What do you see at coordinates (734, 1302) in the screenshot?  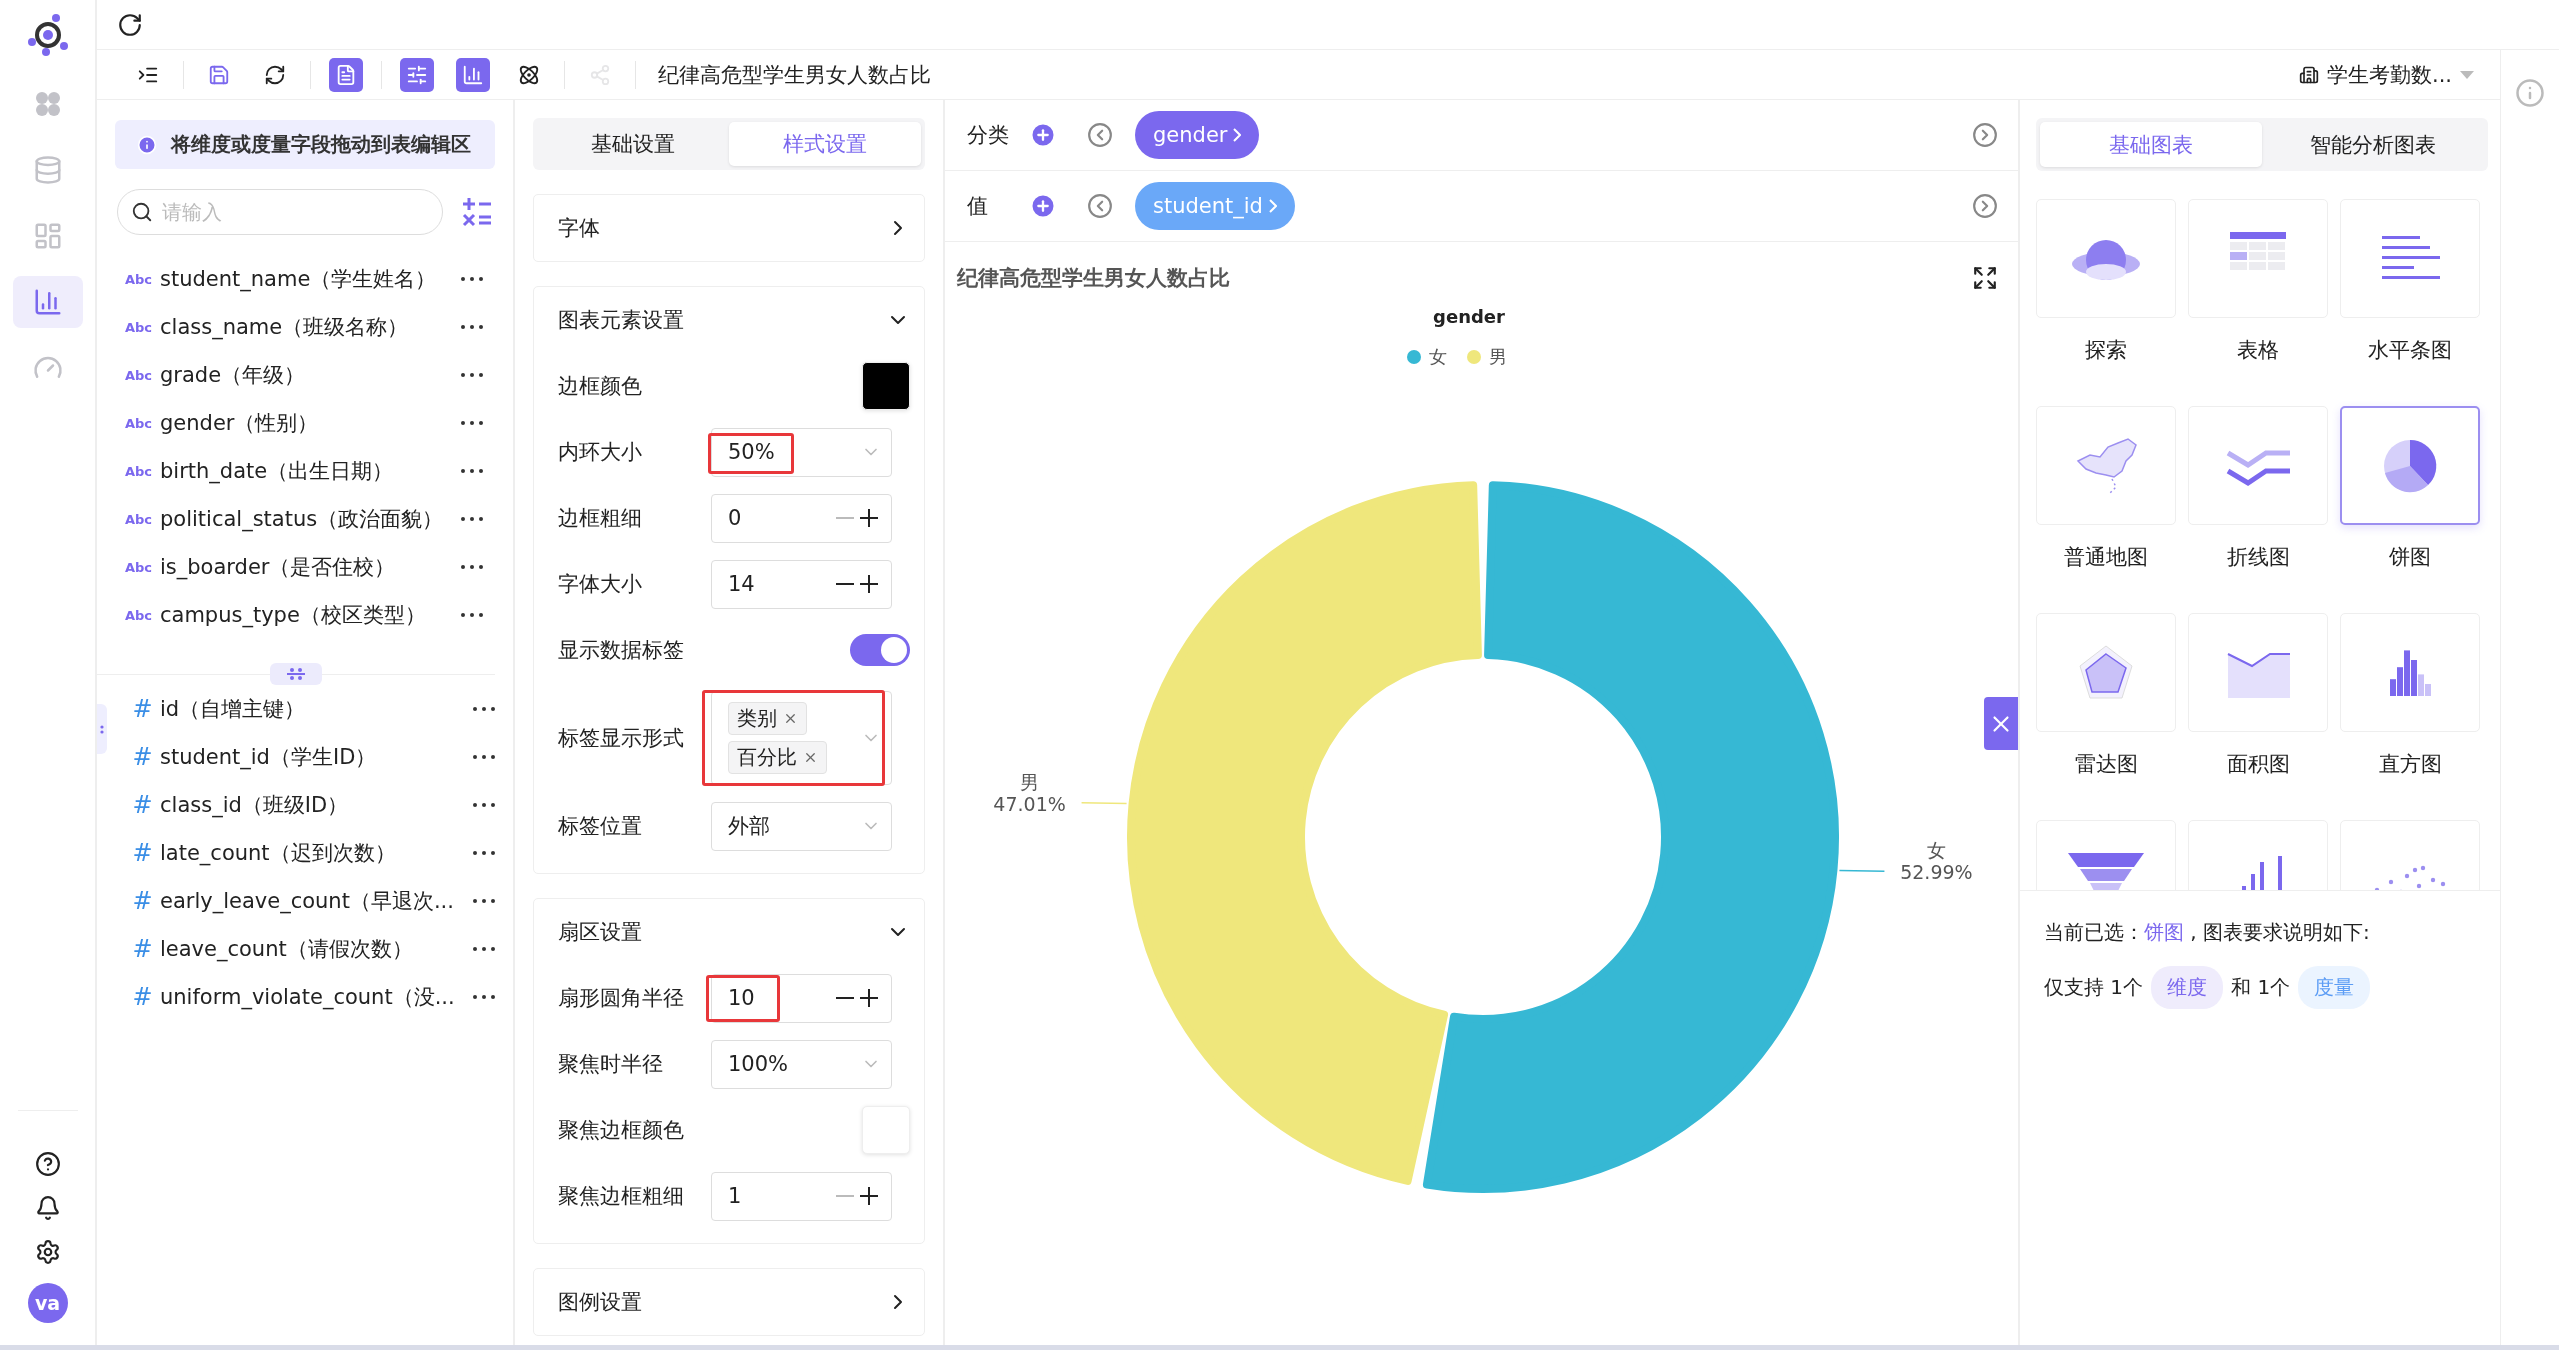 I see `section-header: 图例设置` at bounding box center [734, 1302].